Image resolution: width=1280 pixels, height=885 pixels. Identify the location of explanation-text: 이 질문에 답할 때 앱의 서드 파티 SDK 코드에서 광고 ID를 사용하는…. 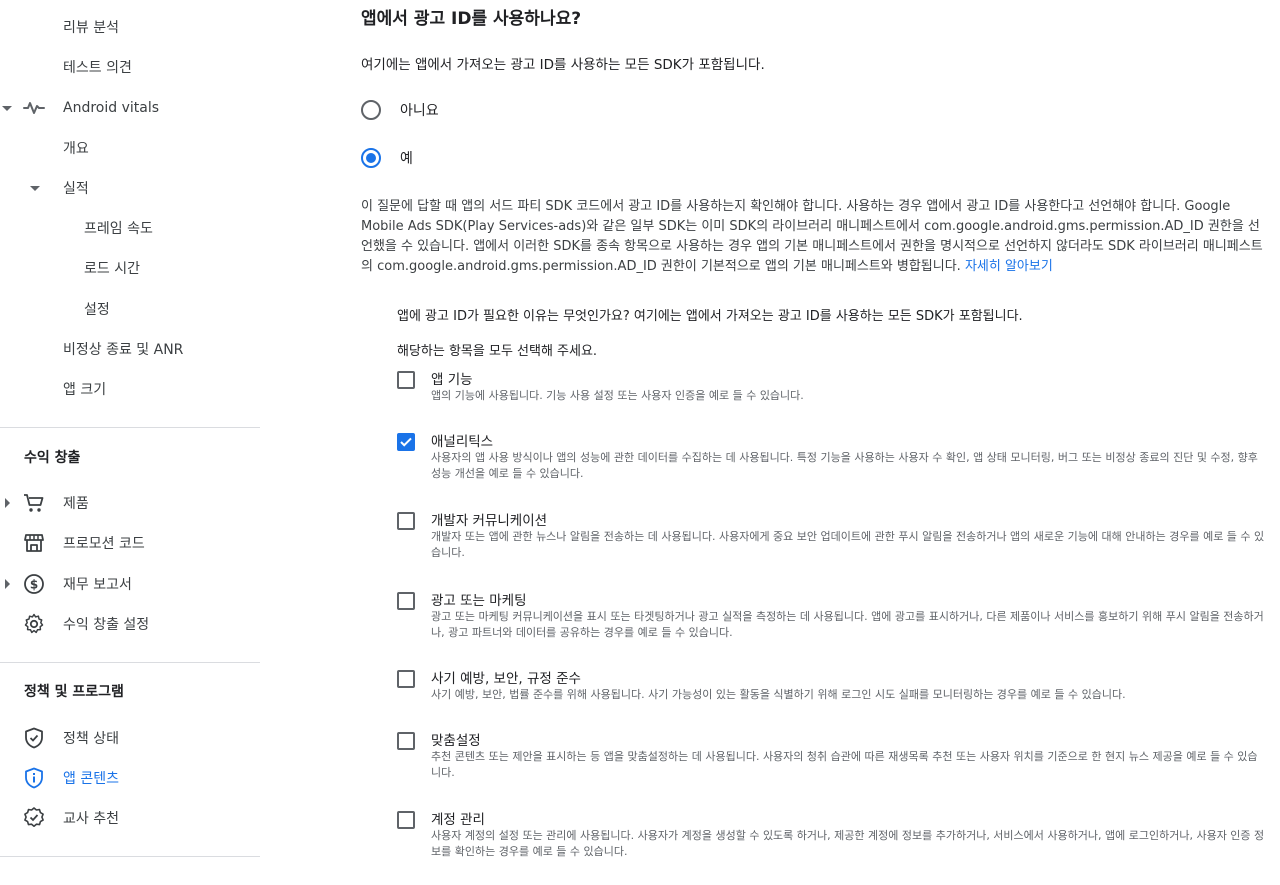
(812, 236).